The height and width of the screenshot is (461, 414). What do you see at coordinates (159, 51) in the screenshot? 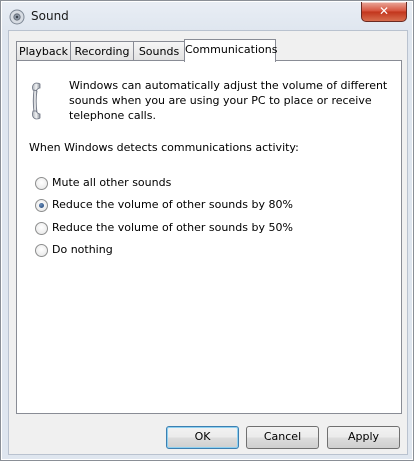
I see `tab-sounds: Sounds` at bounding box center [159, 51].